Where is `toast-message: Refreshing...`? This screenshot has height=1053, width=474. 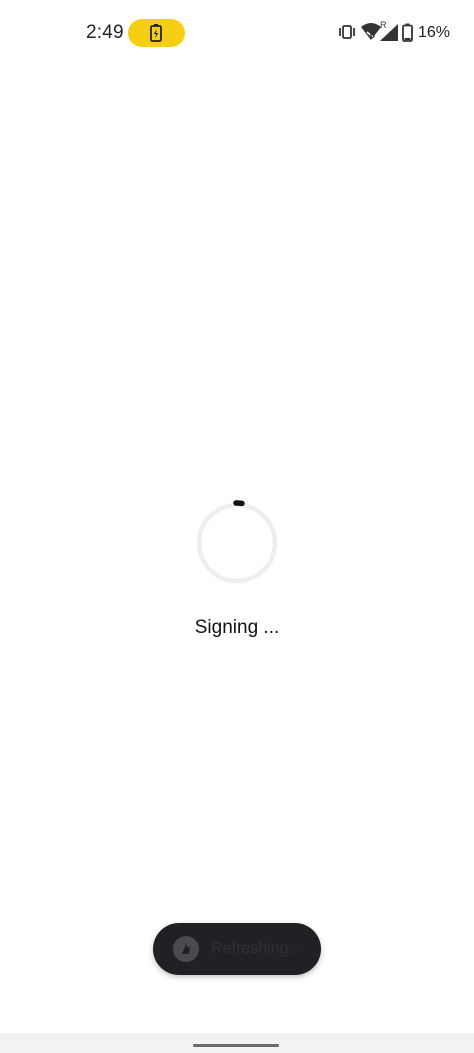
toast-message: Refreshing... is located at coordinates (256, 948).